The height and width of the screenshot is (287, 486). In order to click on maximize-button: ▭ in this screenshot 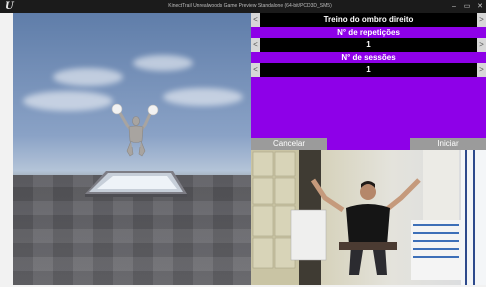, I will do `click(467, 6)`.